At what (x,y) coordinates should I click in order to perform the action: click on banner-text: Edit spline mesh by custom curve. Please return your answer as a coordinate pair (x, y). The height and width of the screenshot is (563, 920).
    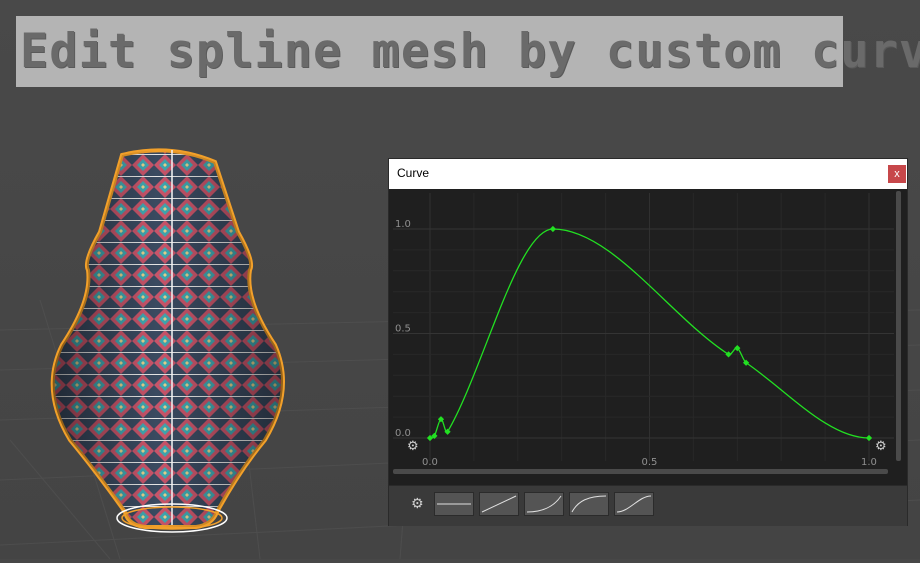
    Looking at the image, I should click on (470, 51).